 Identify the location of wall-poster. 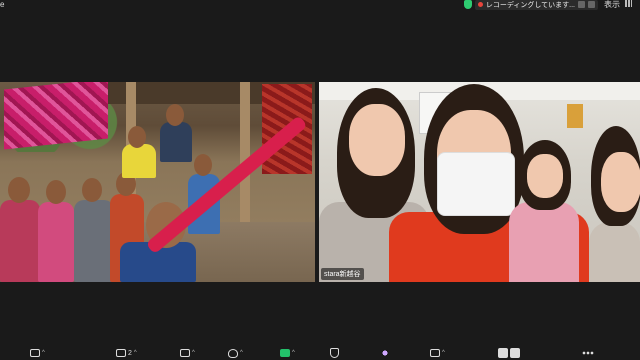
(575, 116).